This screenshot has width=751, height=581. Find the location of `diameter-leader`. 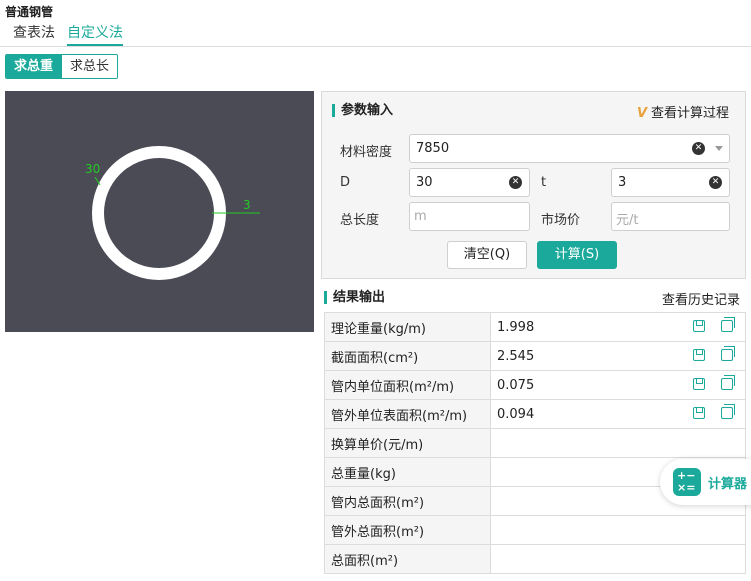

diameter-leader is located at coordinates (97, 181).